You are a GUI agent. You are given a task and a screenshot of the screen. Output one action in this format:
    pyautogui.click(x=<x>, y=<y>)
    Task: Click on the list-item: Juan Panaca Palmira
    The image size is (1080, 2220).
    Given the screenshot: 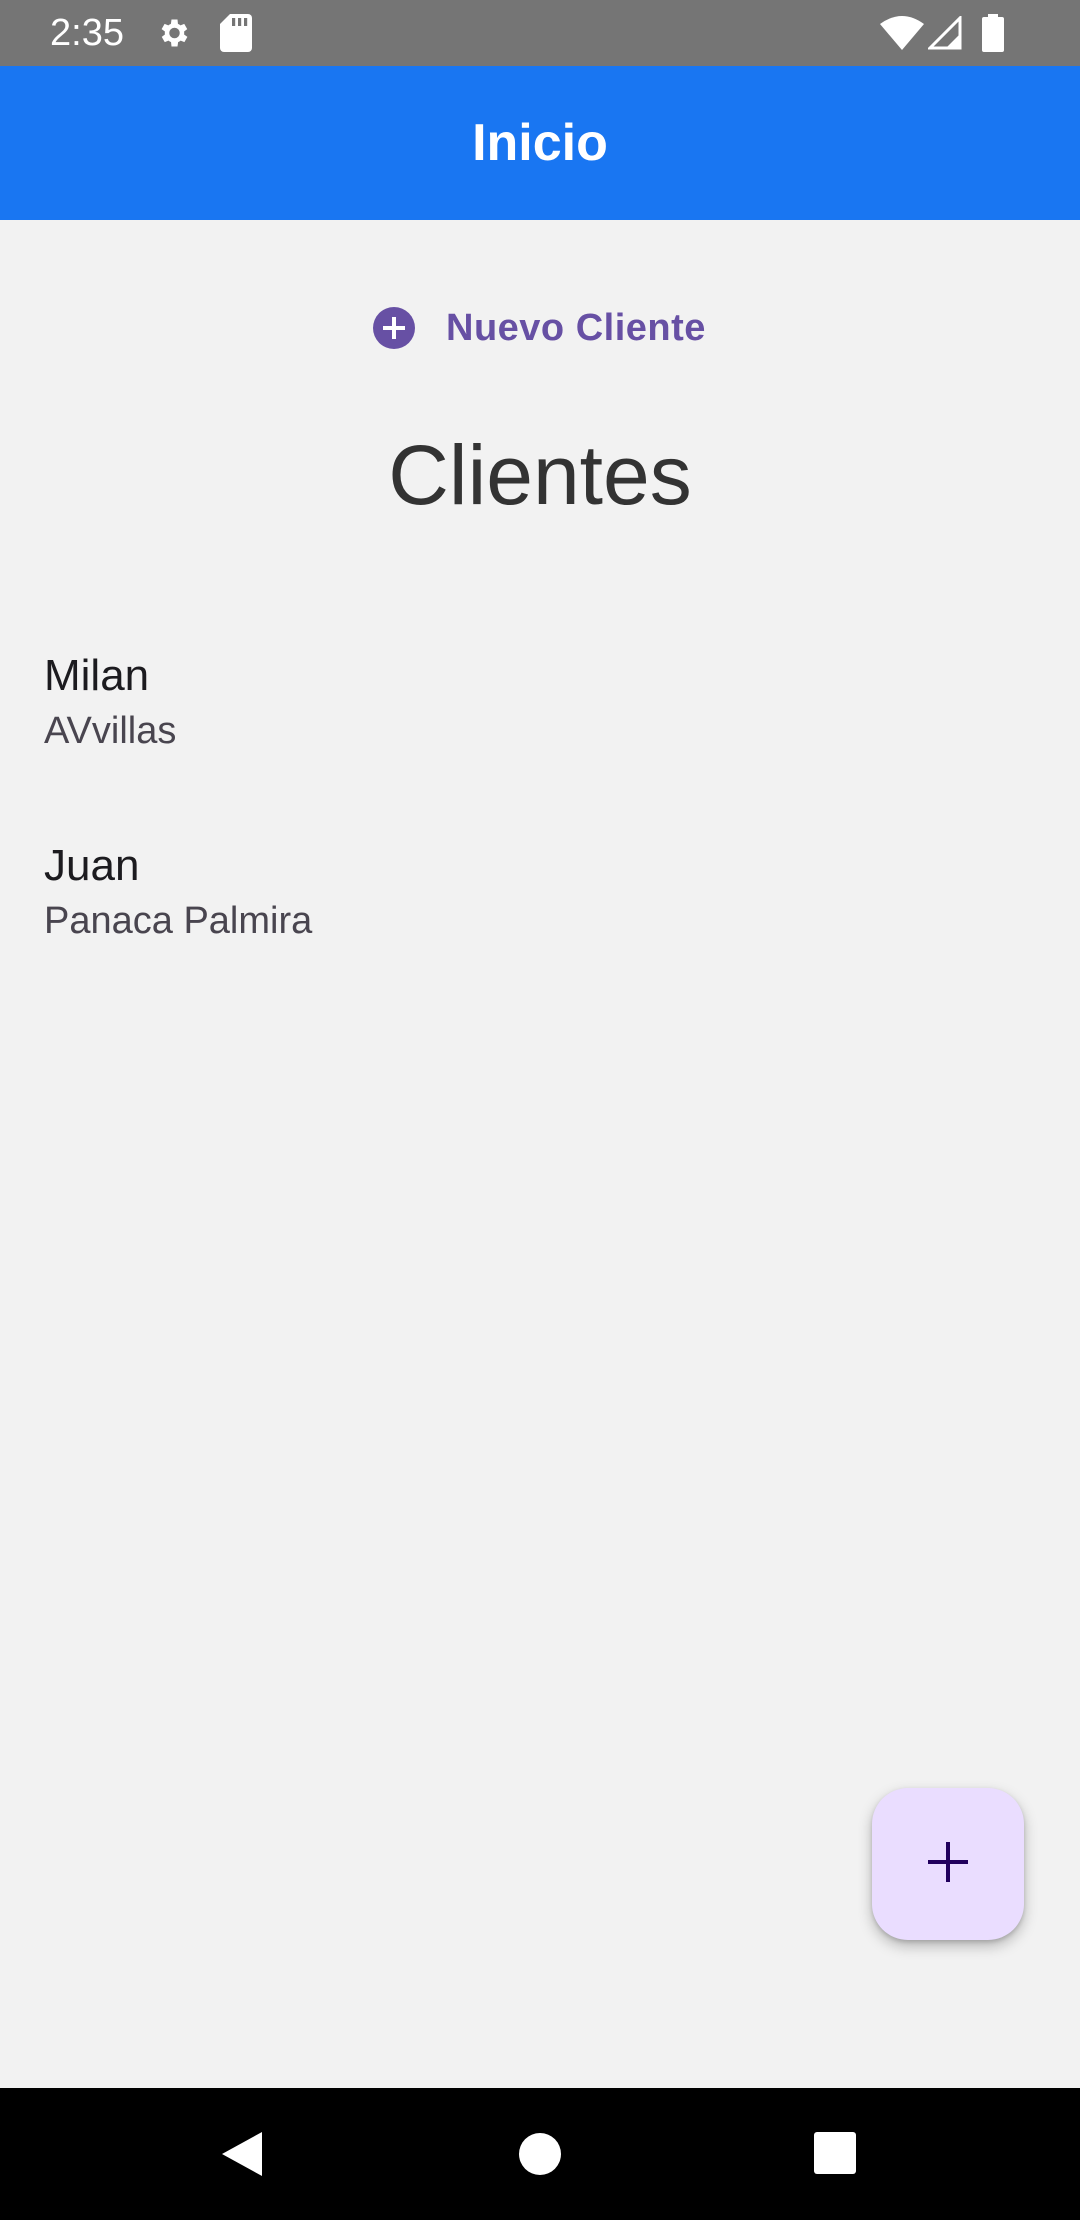 What is the action you would take?
    pyautogui.click(x=540, y=915)
    